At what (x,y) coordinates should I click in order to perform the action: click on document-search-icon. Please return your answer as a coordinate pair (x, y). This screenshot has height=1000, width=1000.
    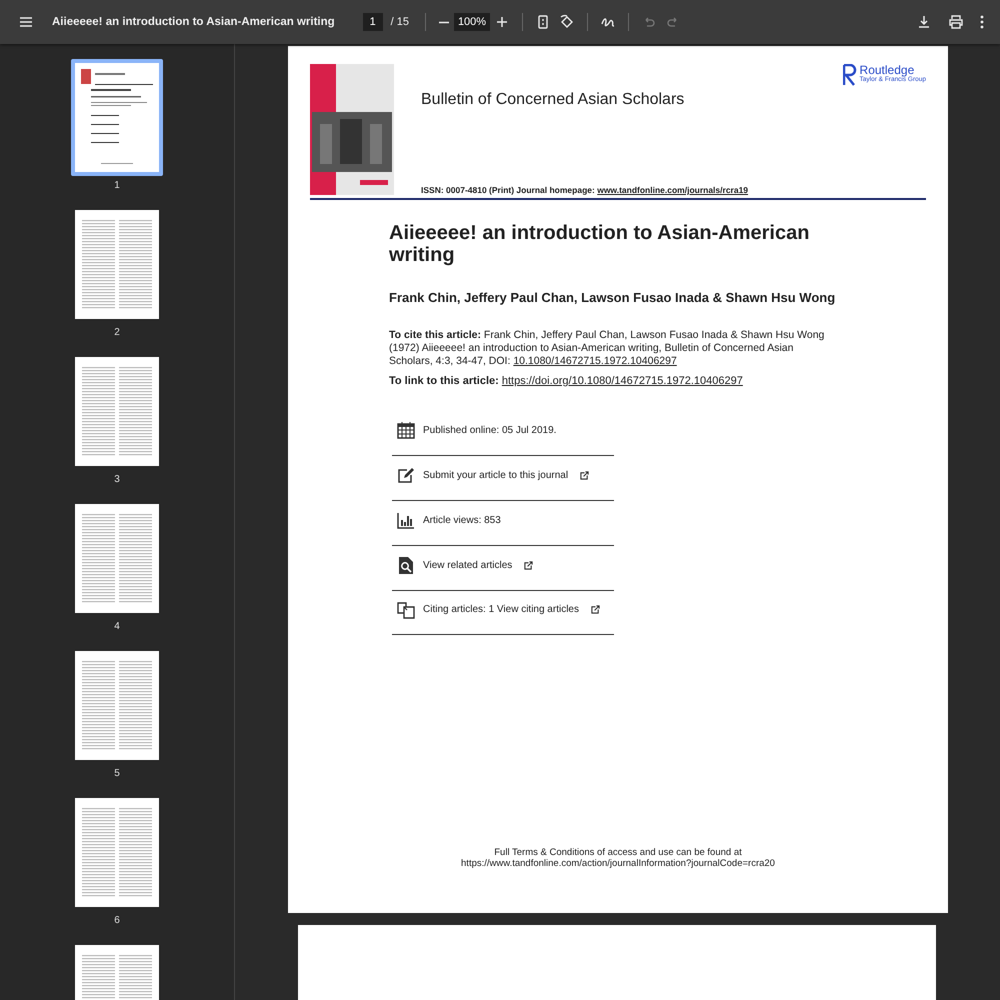
    Looking at the image, I should click on (406, 565).